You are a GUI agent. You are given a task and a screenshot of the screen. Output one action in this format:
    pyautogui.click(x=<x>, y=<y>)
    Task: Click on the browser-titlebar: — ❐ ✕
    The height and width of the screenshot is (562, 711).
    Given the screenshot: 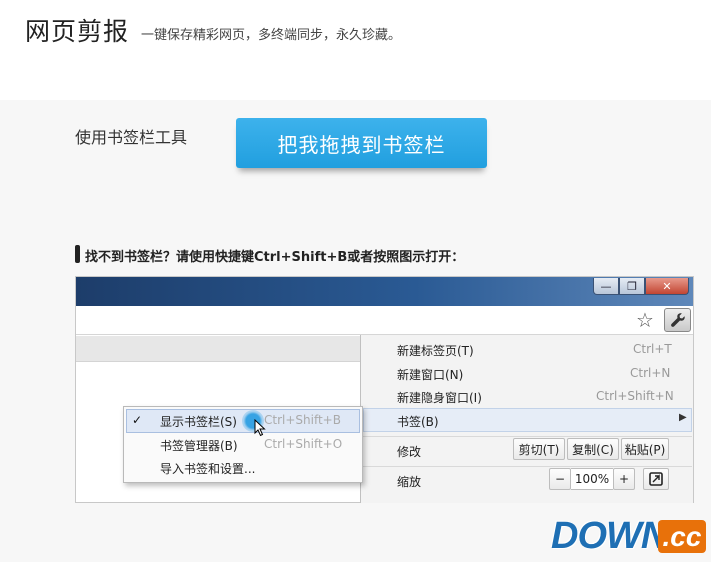 What is the action you would take?
    pyautogui.click(x=384, y=291)
    